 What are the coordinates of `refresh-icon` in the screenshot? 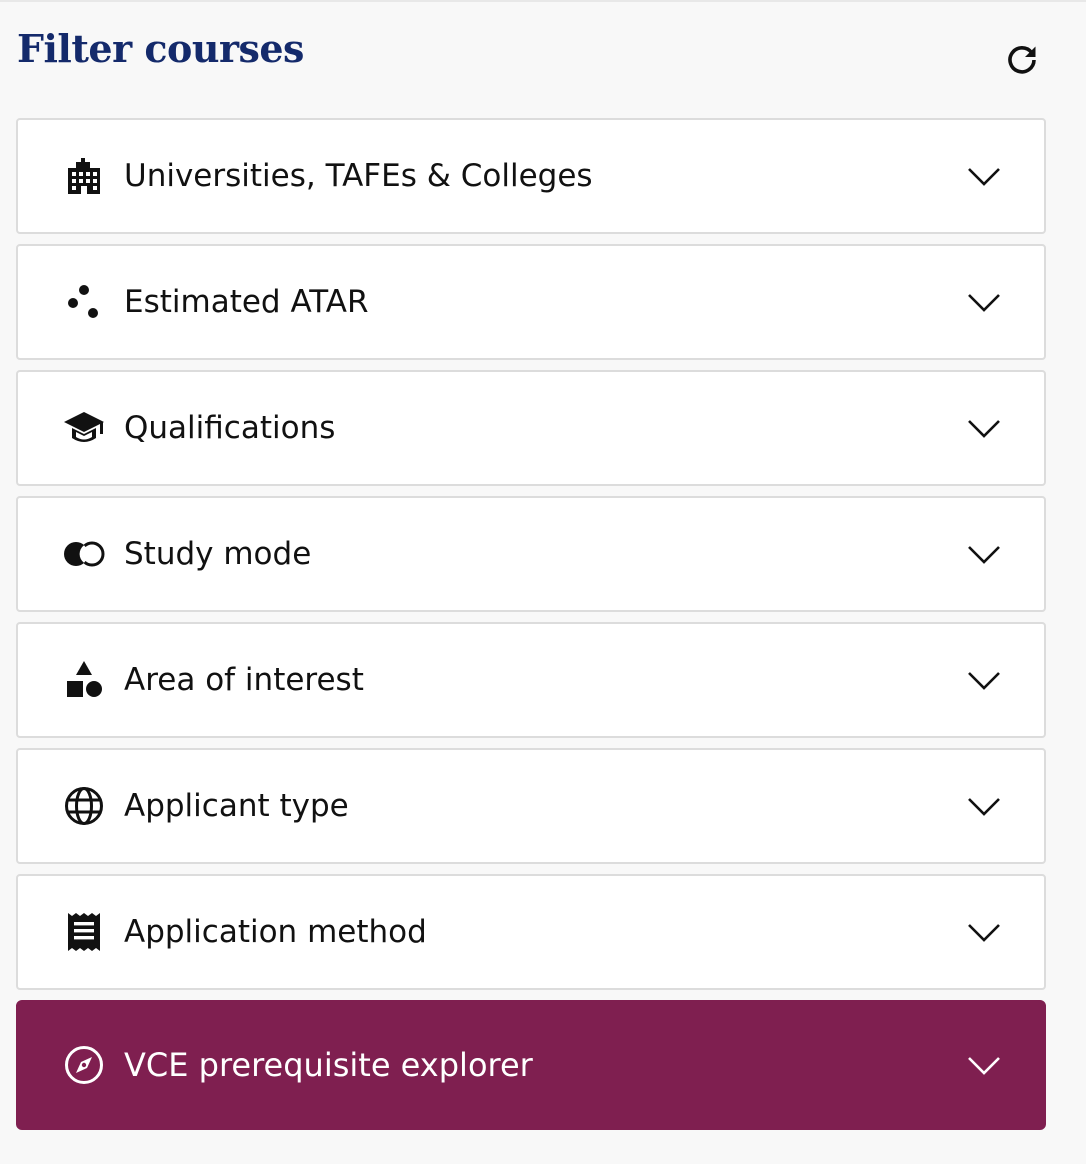 It's located at (1022, 60).